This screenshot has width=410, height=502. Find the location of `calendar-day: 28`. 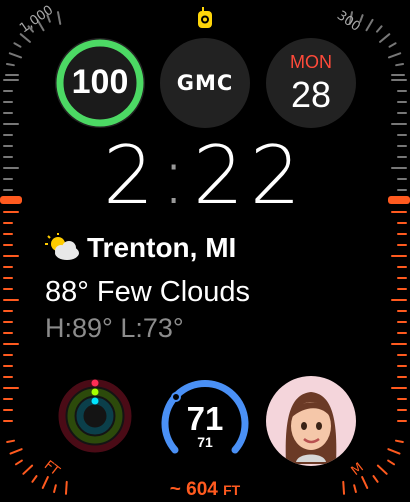

calendar-day: 28 is located at coordinates (311, 94).